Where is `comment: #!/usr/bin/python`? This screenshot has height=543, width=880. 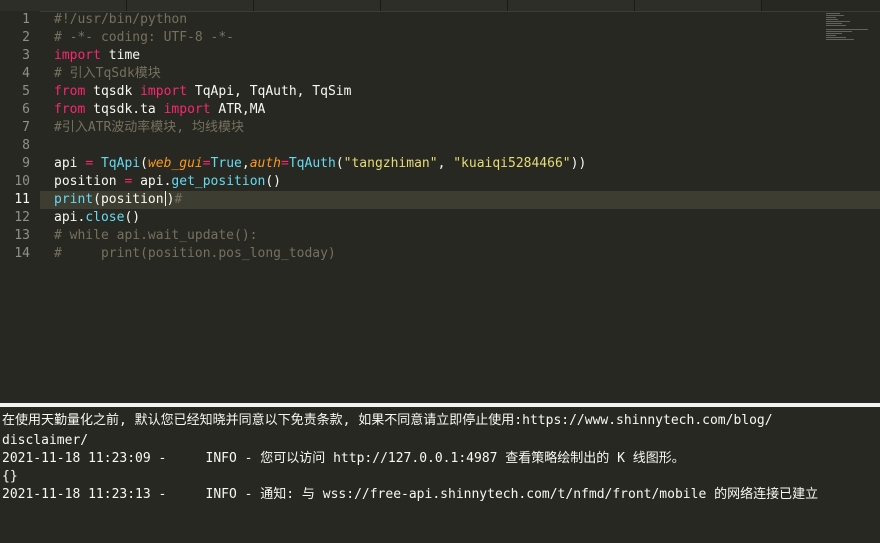 comment: #!/usr/bin/python is located at coordinates (121, 19).